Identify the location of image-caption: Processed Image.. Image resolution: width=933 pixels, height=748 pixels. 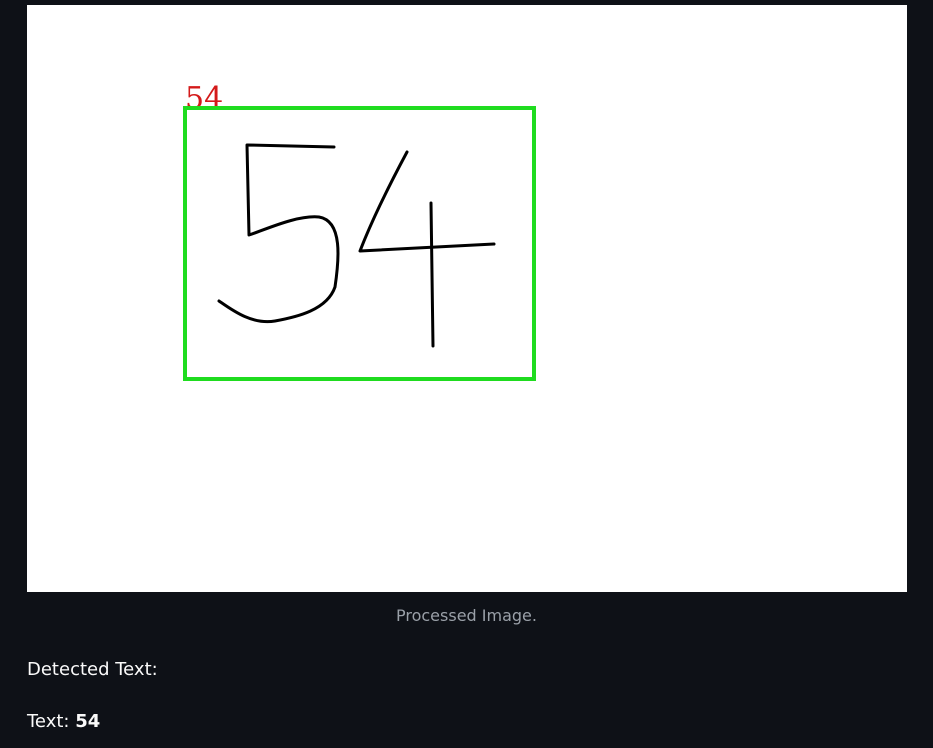
(466, 615).